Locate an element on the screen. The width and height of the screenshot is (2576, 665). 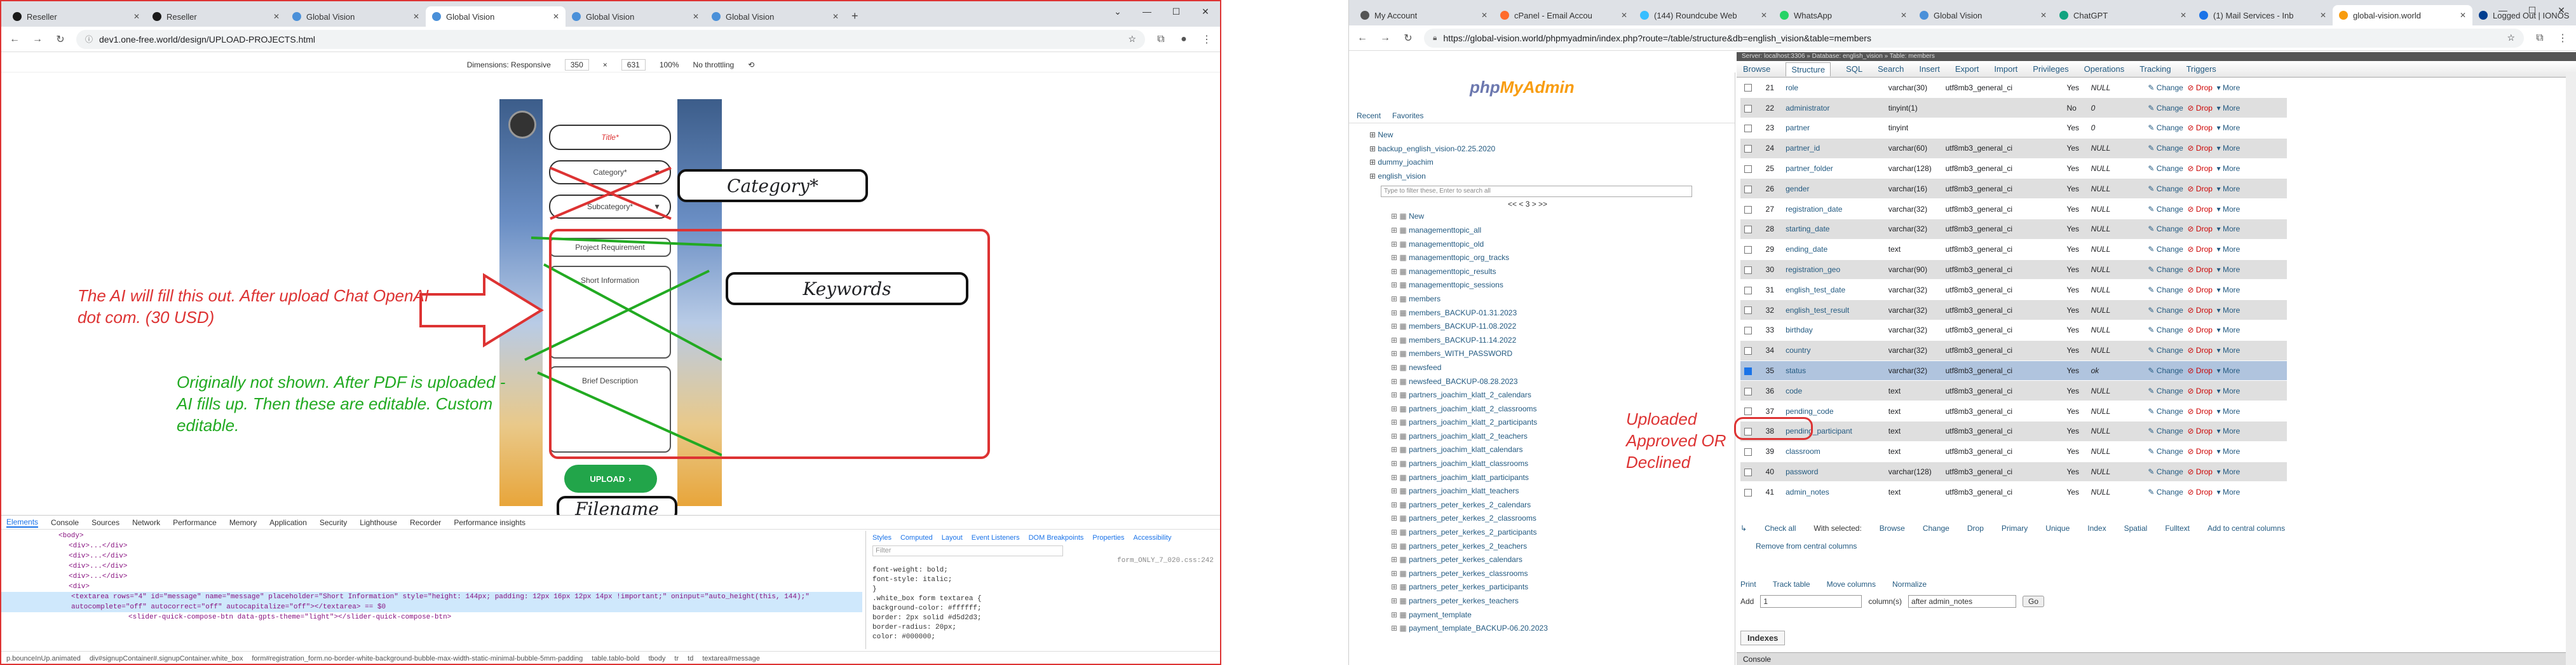
with-selected-action: Primary is located at coordinates (2015, 528).